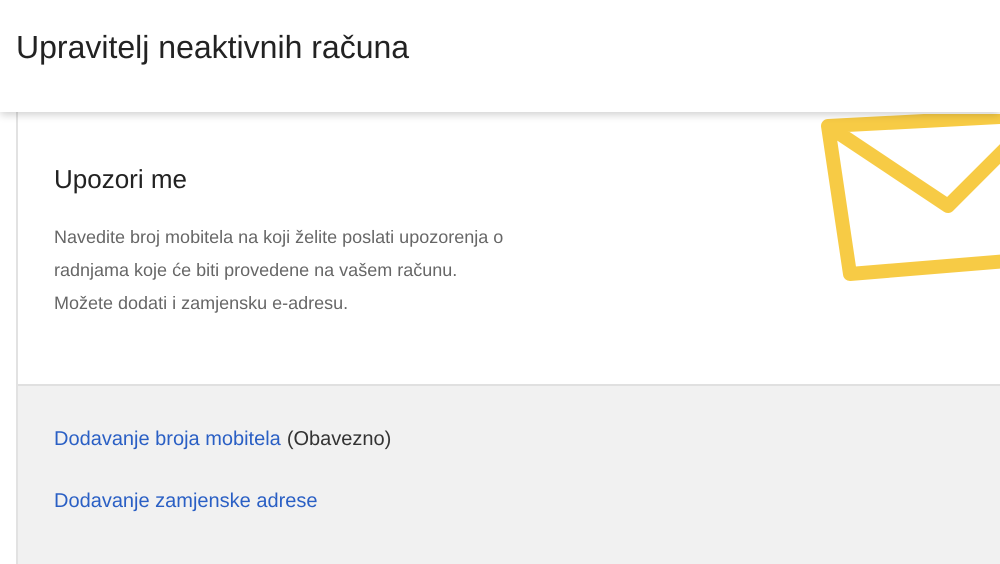 The height and width of the screenshot is (564, 1000). Describe the element at coordinates (213, 47) in the screenshot. I see `page-title: Upravitelj neaktivnih računa` at that location.